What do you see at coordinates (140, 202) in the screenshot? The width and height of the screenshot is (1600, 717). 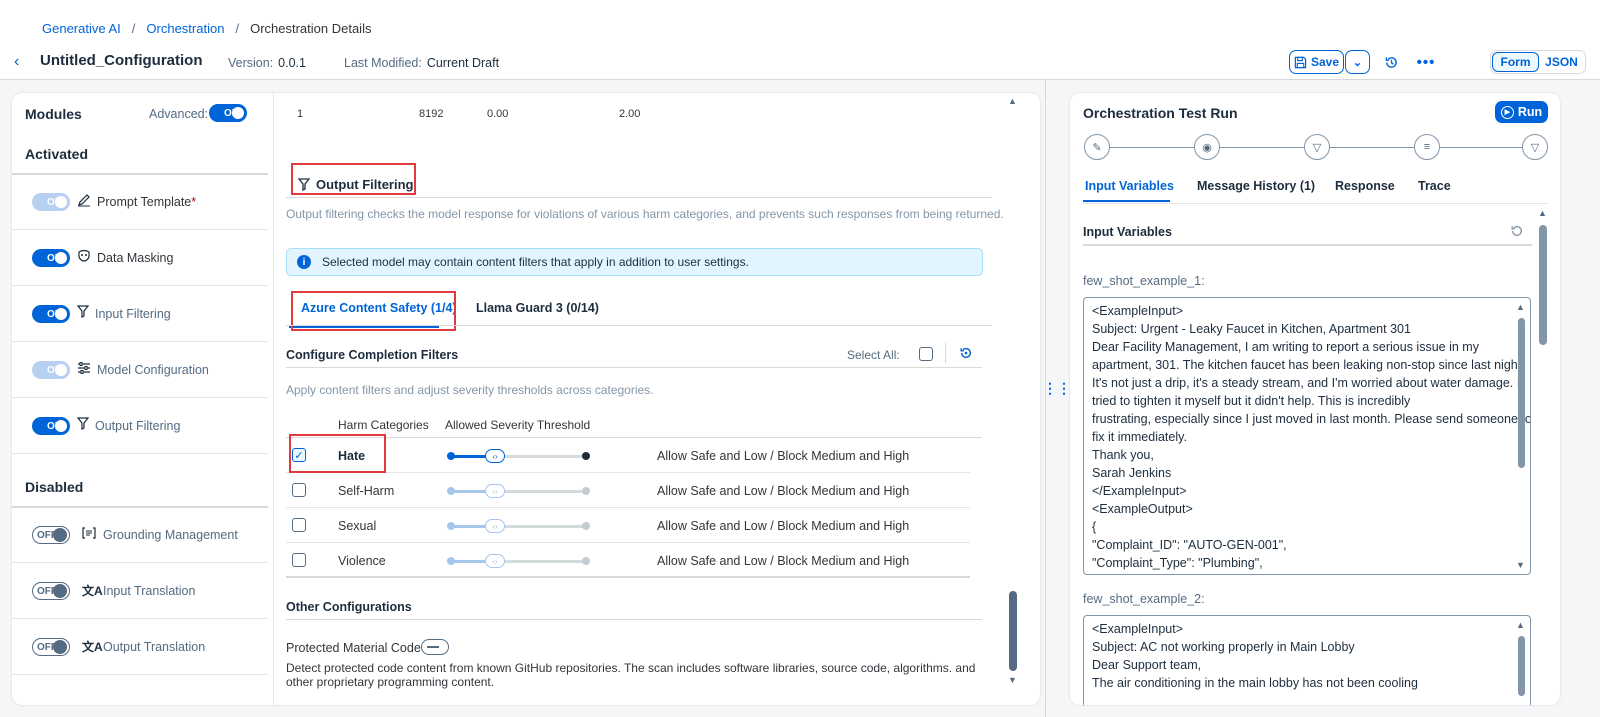 I see `module-prompt-template: ON Prompt Template*` at bounding box center [140, 202].